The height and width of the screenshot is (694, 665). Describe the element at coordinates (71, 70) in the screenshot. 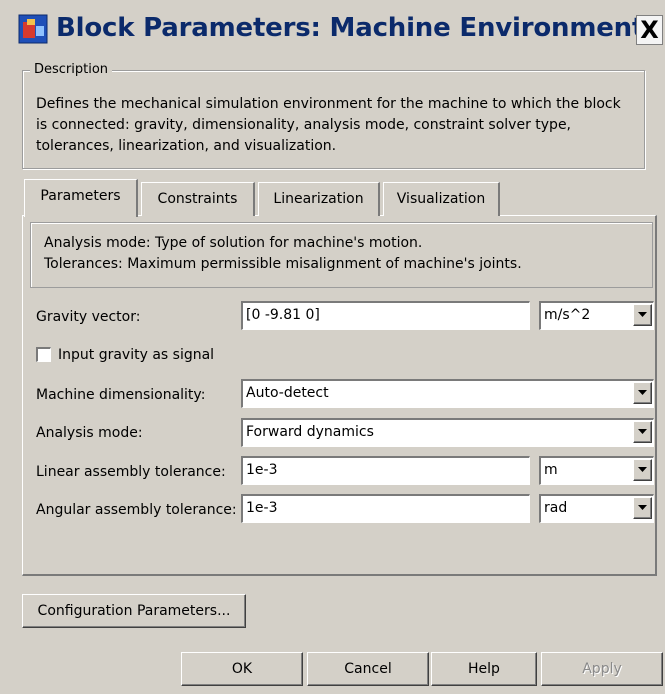

I see `description-legend: Description` at that location.